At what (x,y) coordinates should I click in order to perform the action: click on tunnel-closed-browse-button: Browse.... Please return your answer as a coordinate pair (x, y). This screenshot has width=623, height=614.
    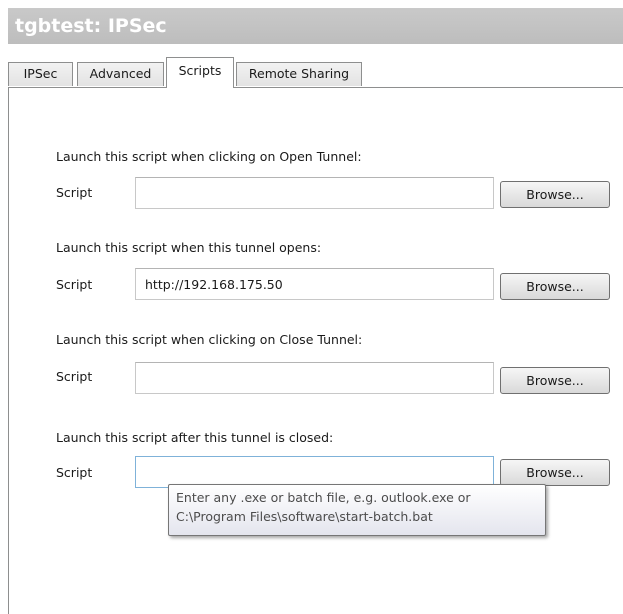
    Looking at the image, I should click on (555, 472).